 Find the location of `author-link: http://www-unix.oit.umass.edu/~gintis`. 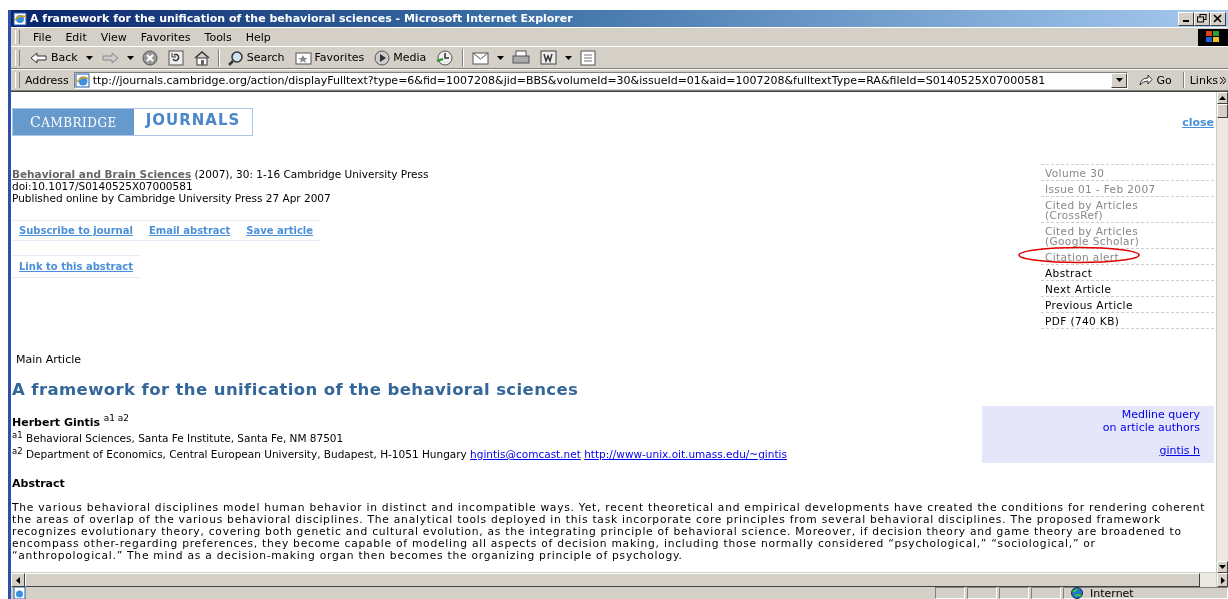

author-link: http://www-unix.oit.umass.edu/~gintis is located at coordinates (685, 453).